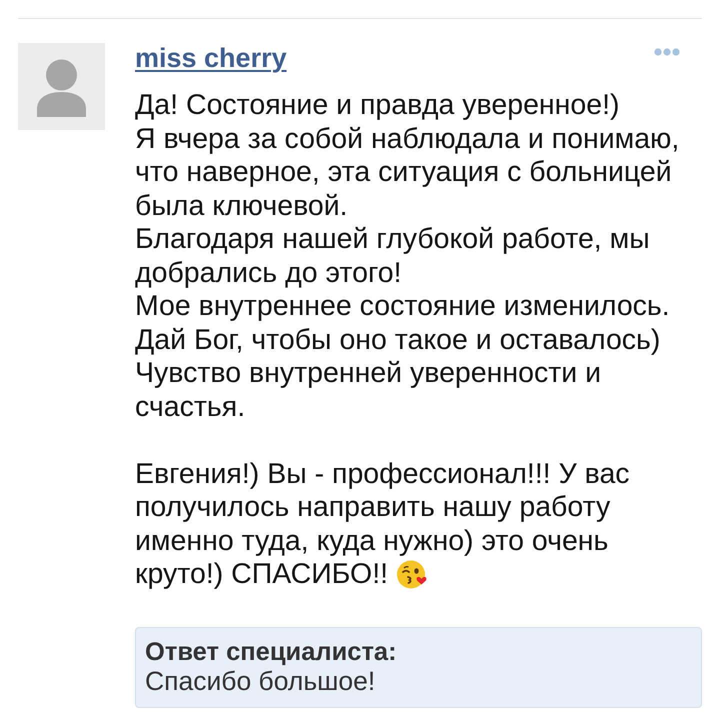 Image resolution: width=720 pixels, height=720 pixels. I want to click on comment-text: круто!) СПАСИБО!!, so click(261, 575).